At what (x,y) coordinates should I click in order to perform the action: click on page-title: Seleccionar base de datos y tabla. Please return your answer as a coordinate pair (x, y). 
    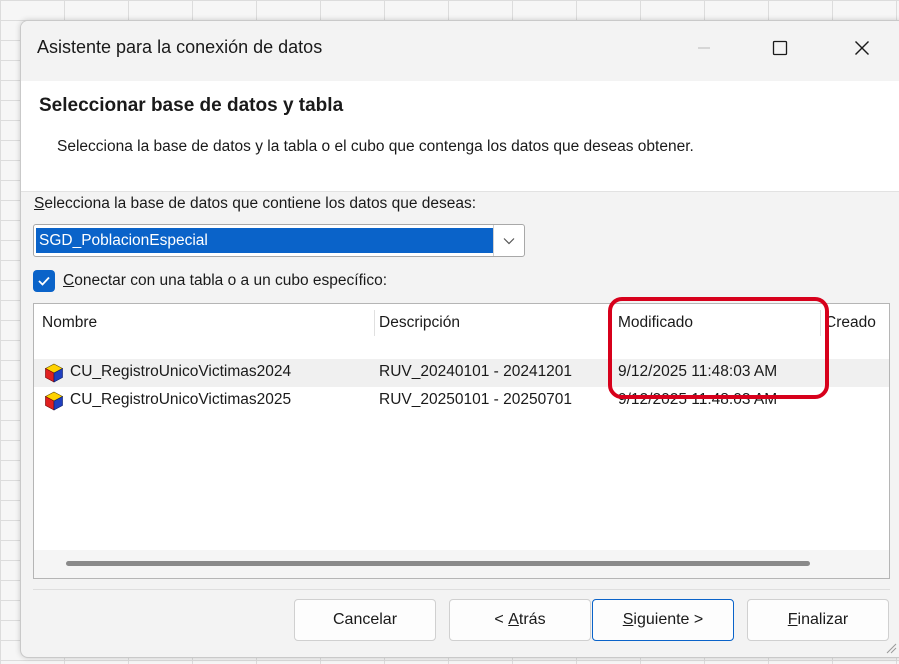
    Looking at the image, I should click on (191, 105).